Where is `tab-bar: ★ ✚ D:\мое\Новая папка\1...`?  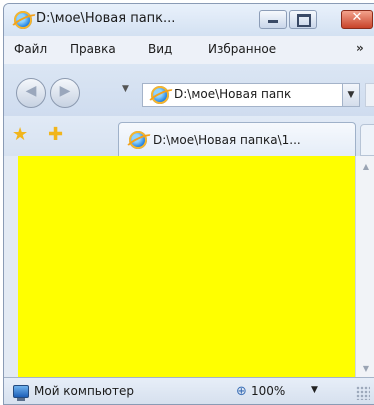 tab-bar: ★ ✚ D:\мое\Новая папка\1... is located at coordinates (189, 136).